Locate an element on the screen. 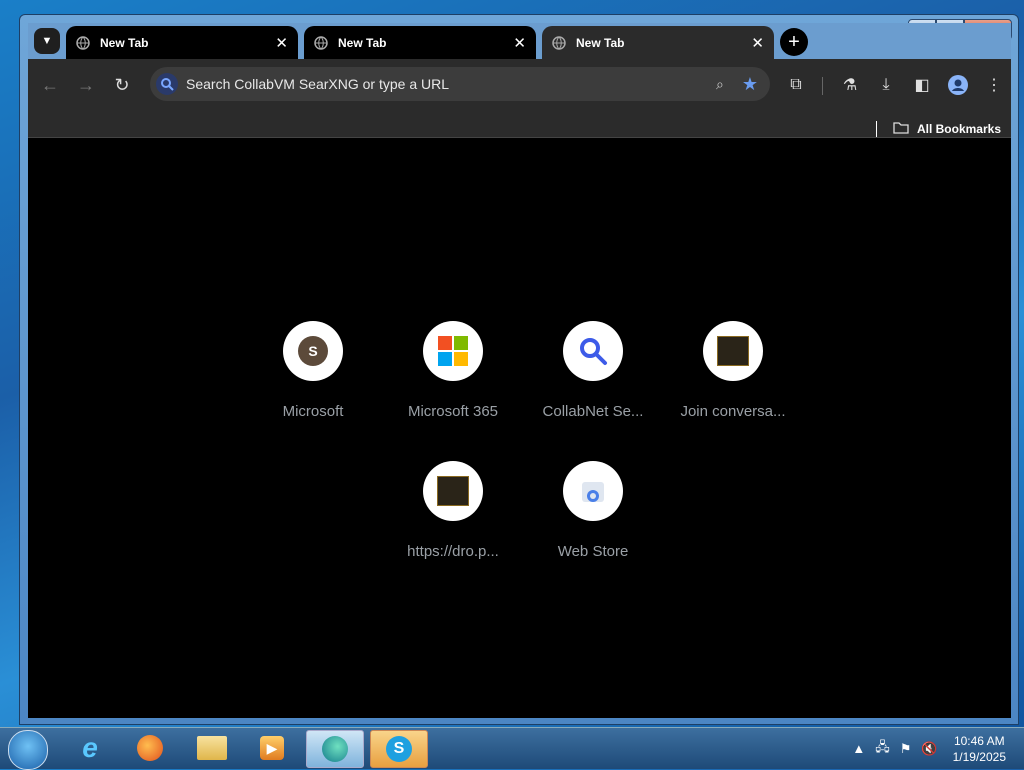 The width and height of the screenshot is (1024, 770). clock-date: 1/19/2025 is located at coordinates (979, 756).